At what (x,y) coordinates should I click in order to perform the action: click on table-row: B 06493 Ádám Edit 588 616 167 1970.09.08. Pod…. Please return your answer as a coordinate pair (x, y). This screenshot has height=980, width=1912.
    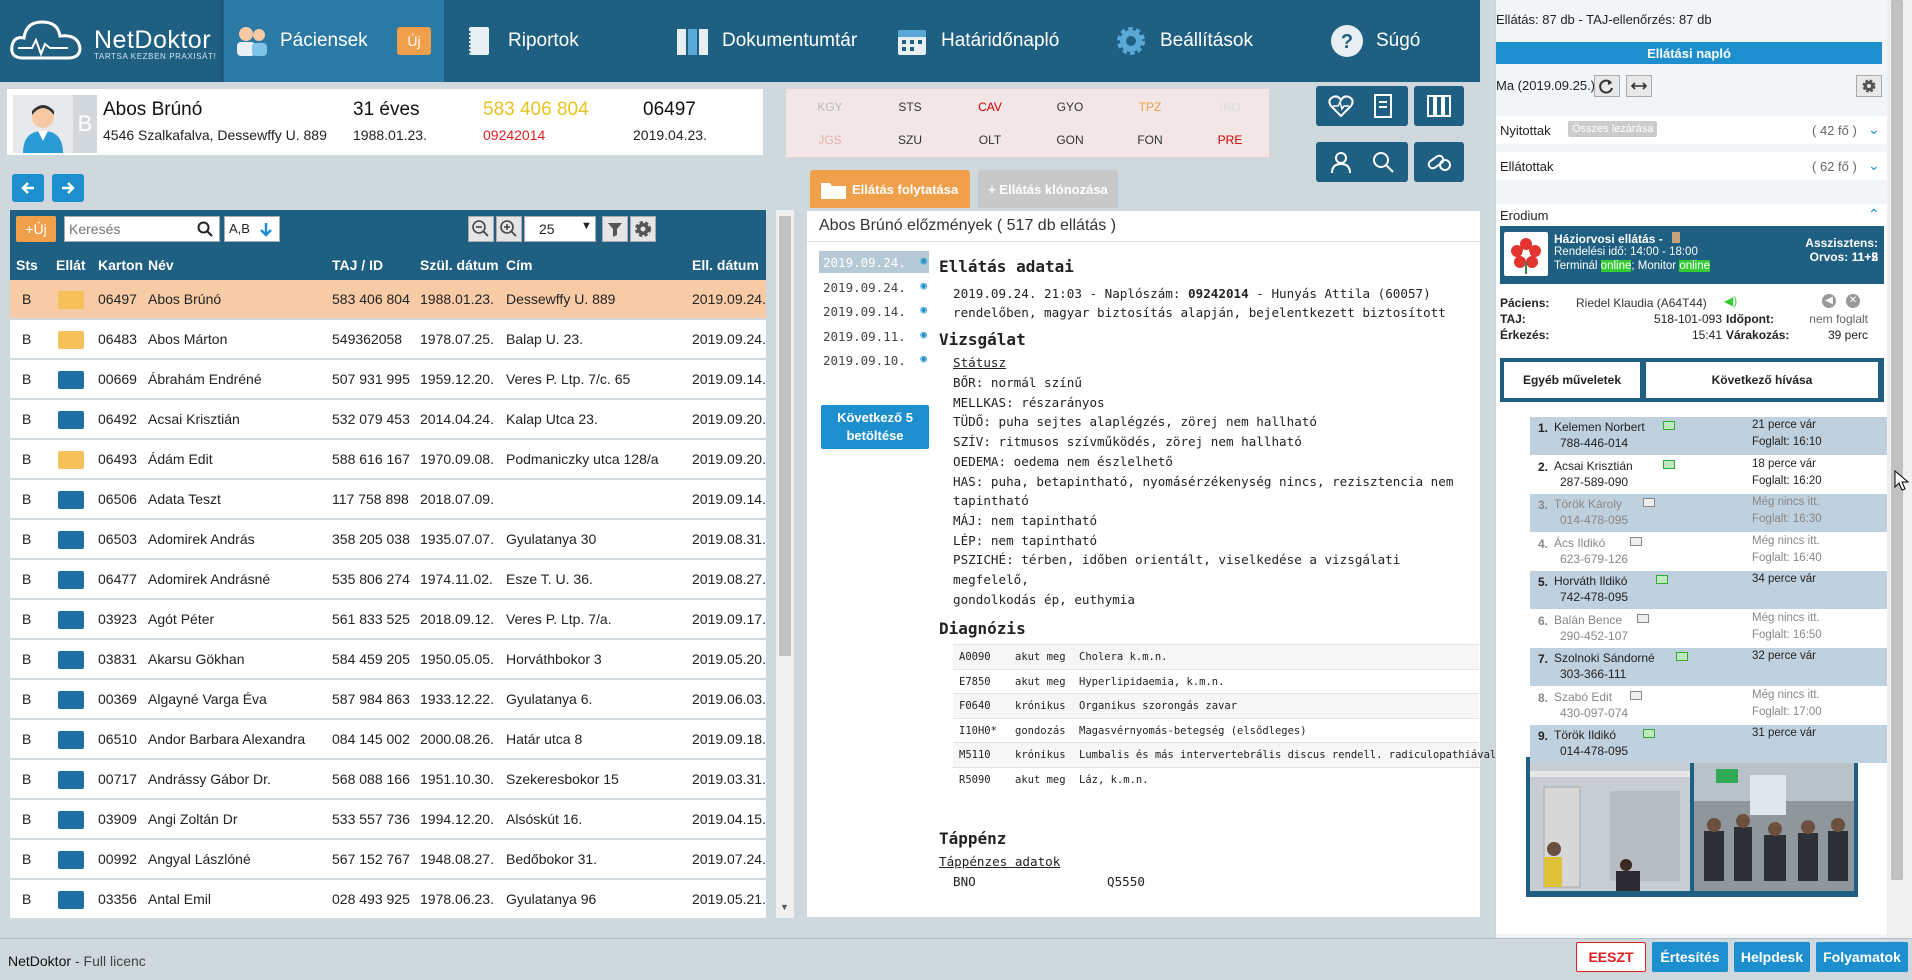
    Looking at the image, I should click on (388, 459).